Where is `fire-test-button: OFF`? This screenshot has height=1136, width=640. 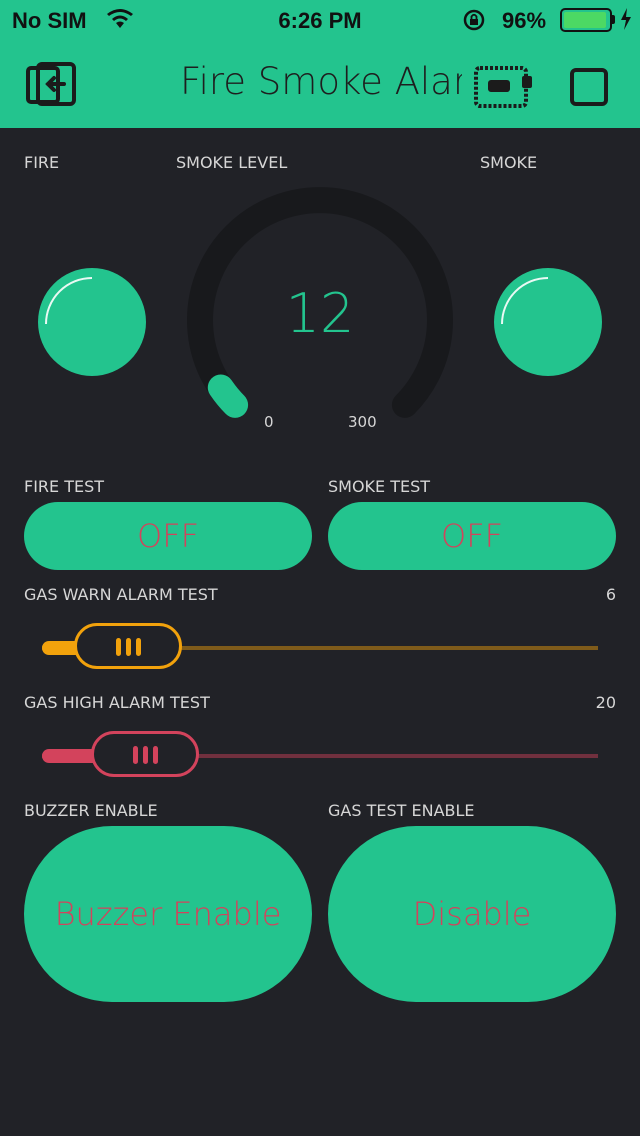
fire-test-button: OFF is located at coordinates (168, 536).